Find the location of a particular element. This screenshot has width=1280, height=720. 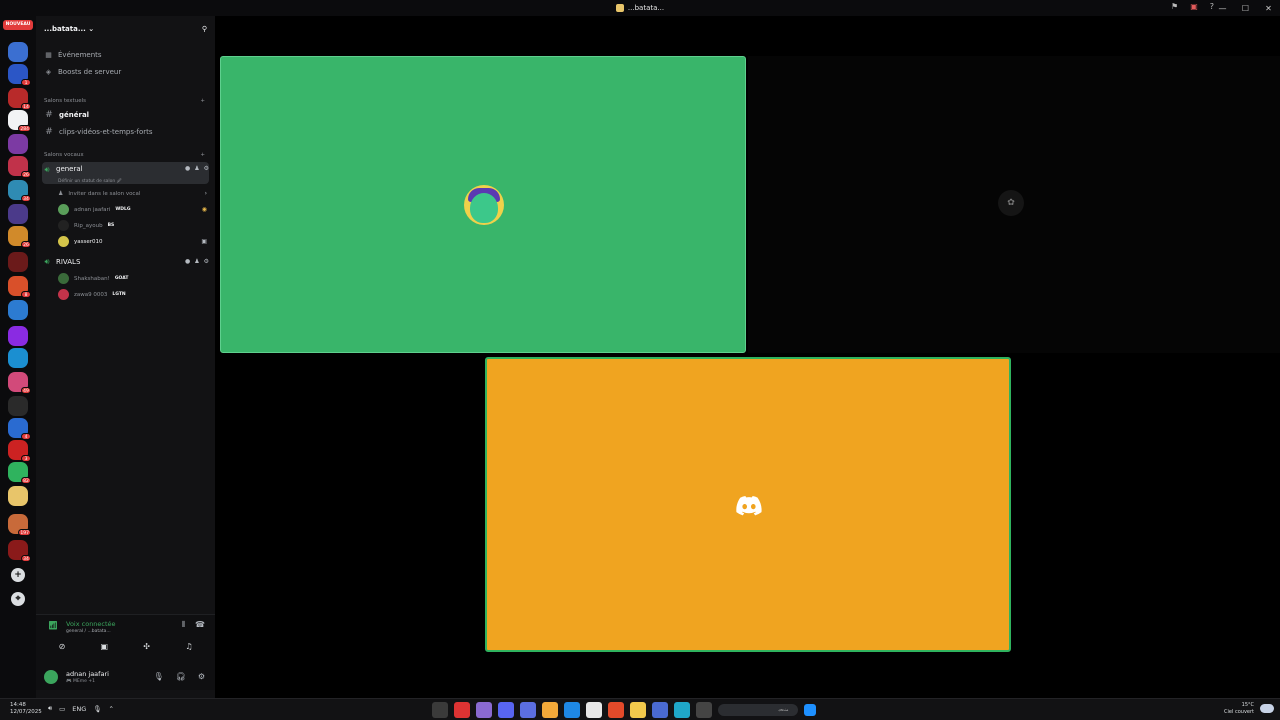

channel-actions: ● ♟ ⚙ is located at coordinates (197, 168).